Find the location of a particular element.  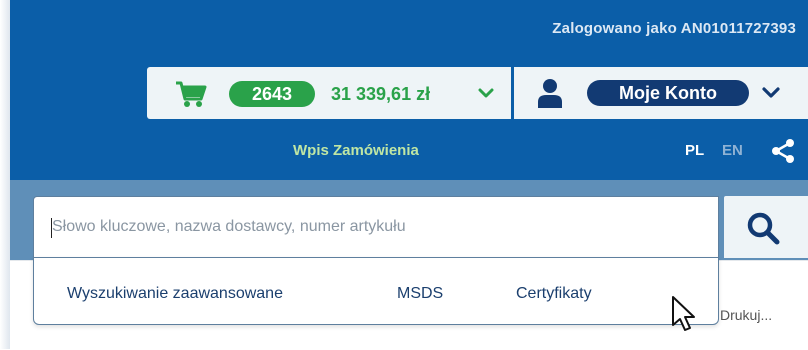

window-edge is located at coordinates (5, 174).